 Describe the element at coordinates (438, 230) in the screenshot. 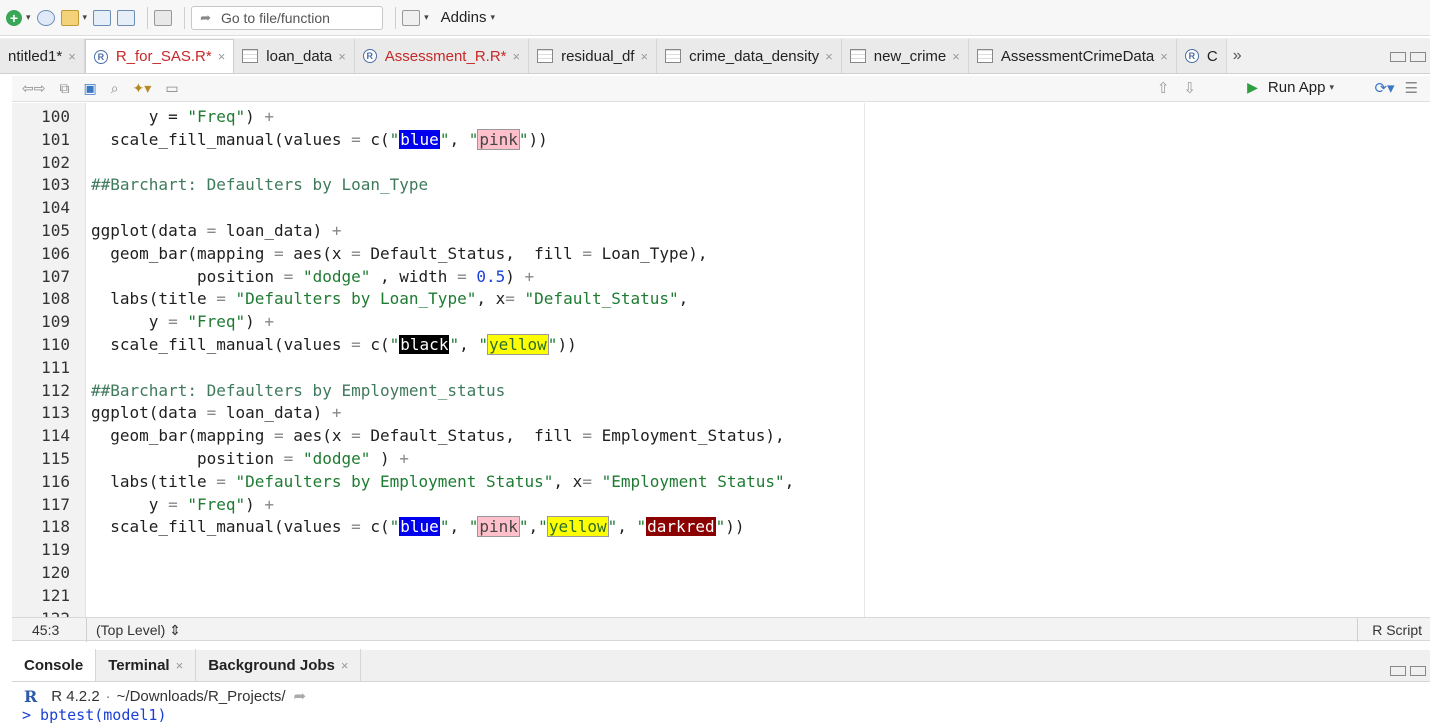

I see `code-line: 105 ggplot(data = loan_data) +` at that location.